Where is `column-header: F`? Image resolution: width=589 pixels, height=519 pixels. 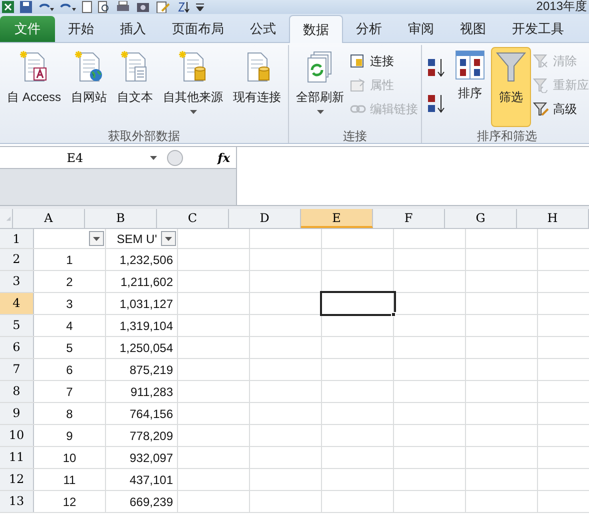 column-header: F is located at coordinates (409, 218).